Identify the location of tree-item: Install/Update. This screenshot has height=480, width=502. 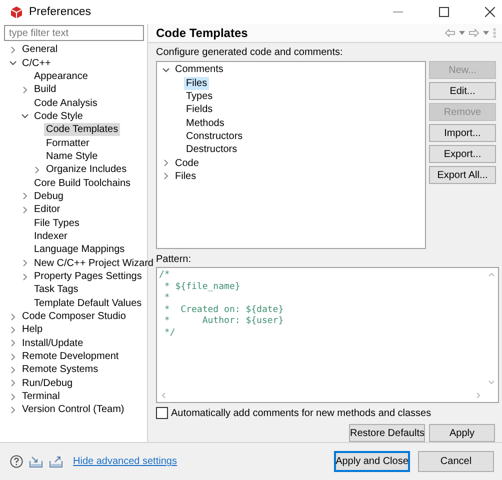
(53, 343).